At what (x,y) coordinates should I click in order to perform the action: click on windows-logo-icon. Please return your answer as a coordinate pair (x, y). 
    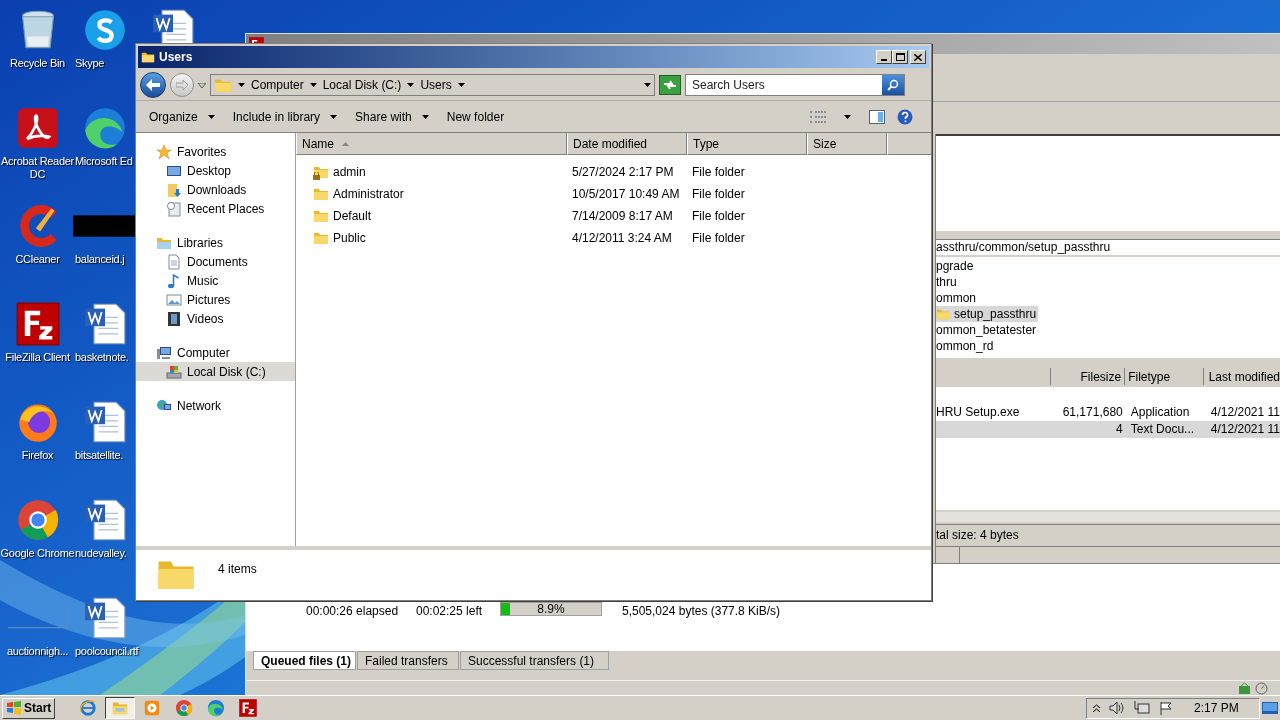
    Looking at the image, I should click on (14, 708).